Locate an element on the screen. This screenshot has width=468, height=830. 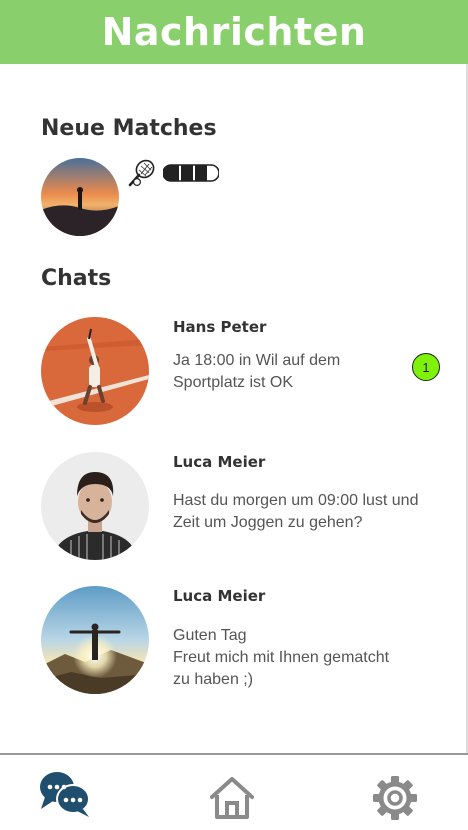
match-info is located at coordinates (173, 173).